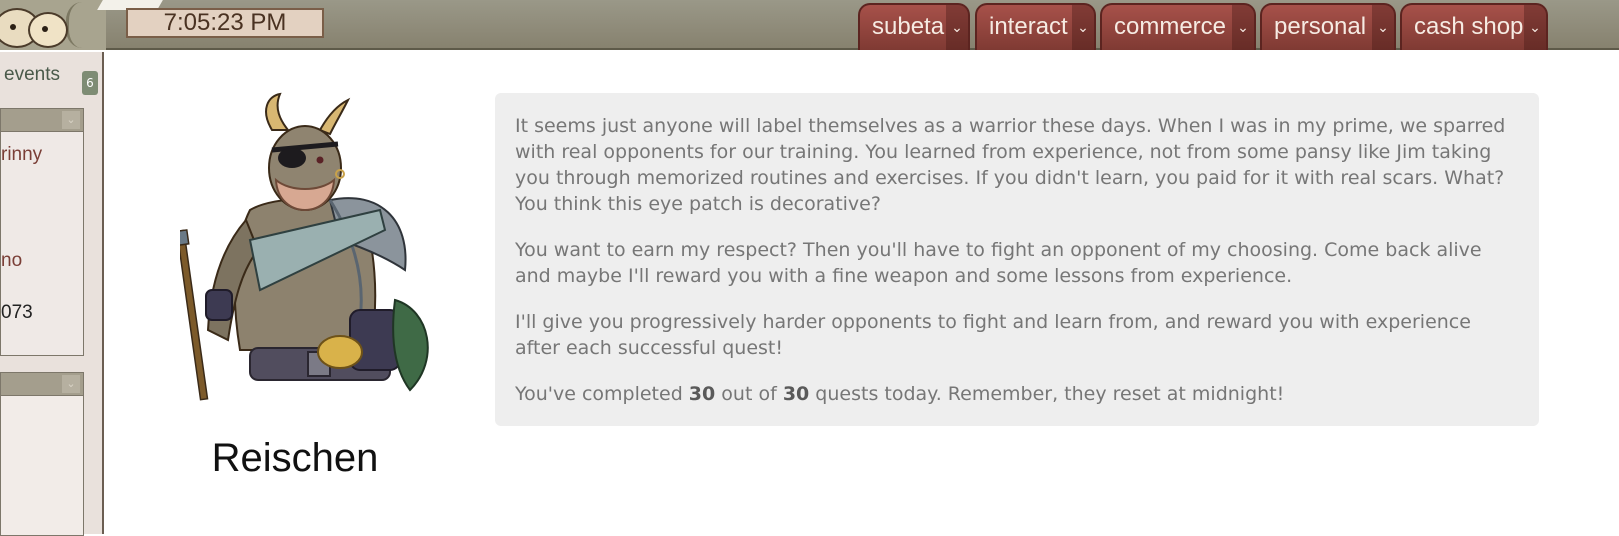  I want to click on quests-completed-count: 30, so click(702, 394).